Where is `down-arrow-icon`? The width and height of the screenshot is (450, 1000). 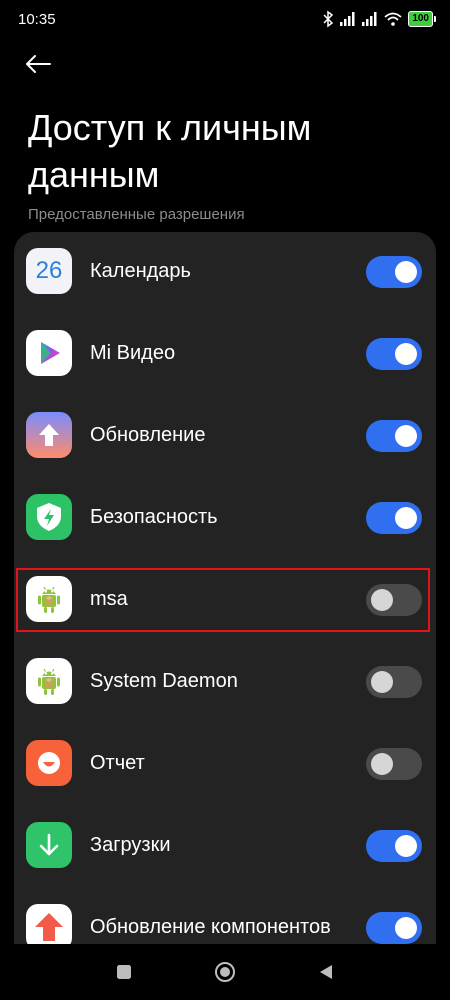 down-arrow-icon is located at coordinates (49, 844).